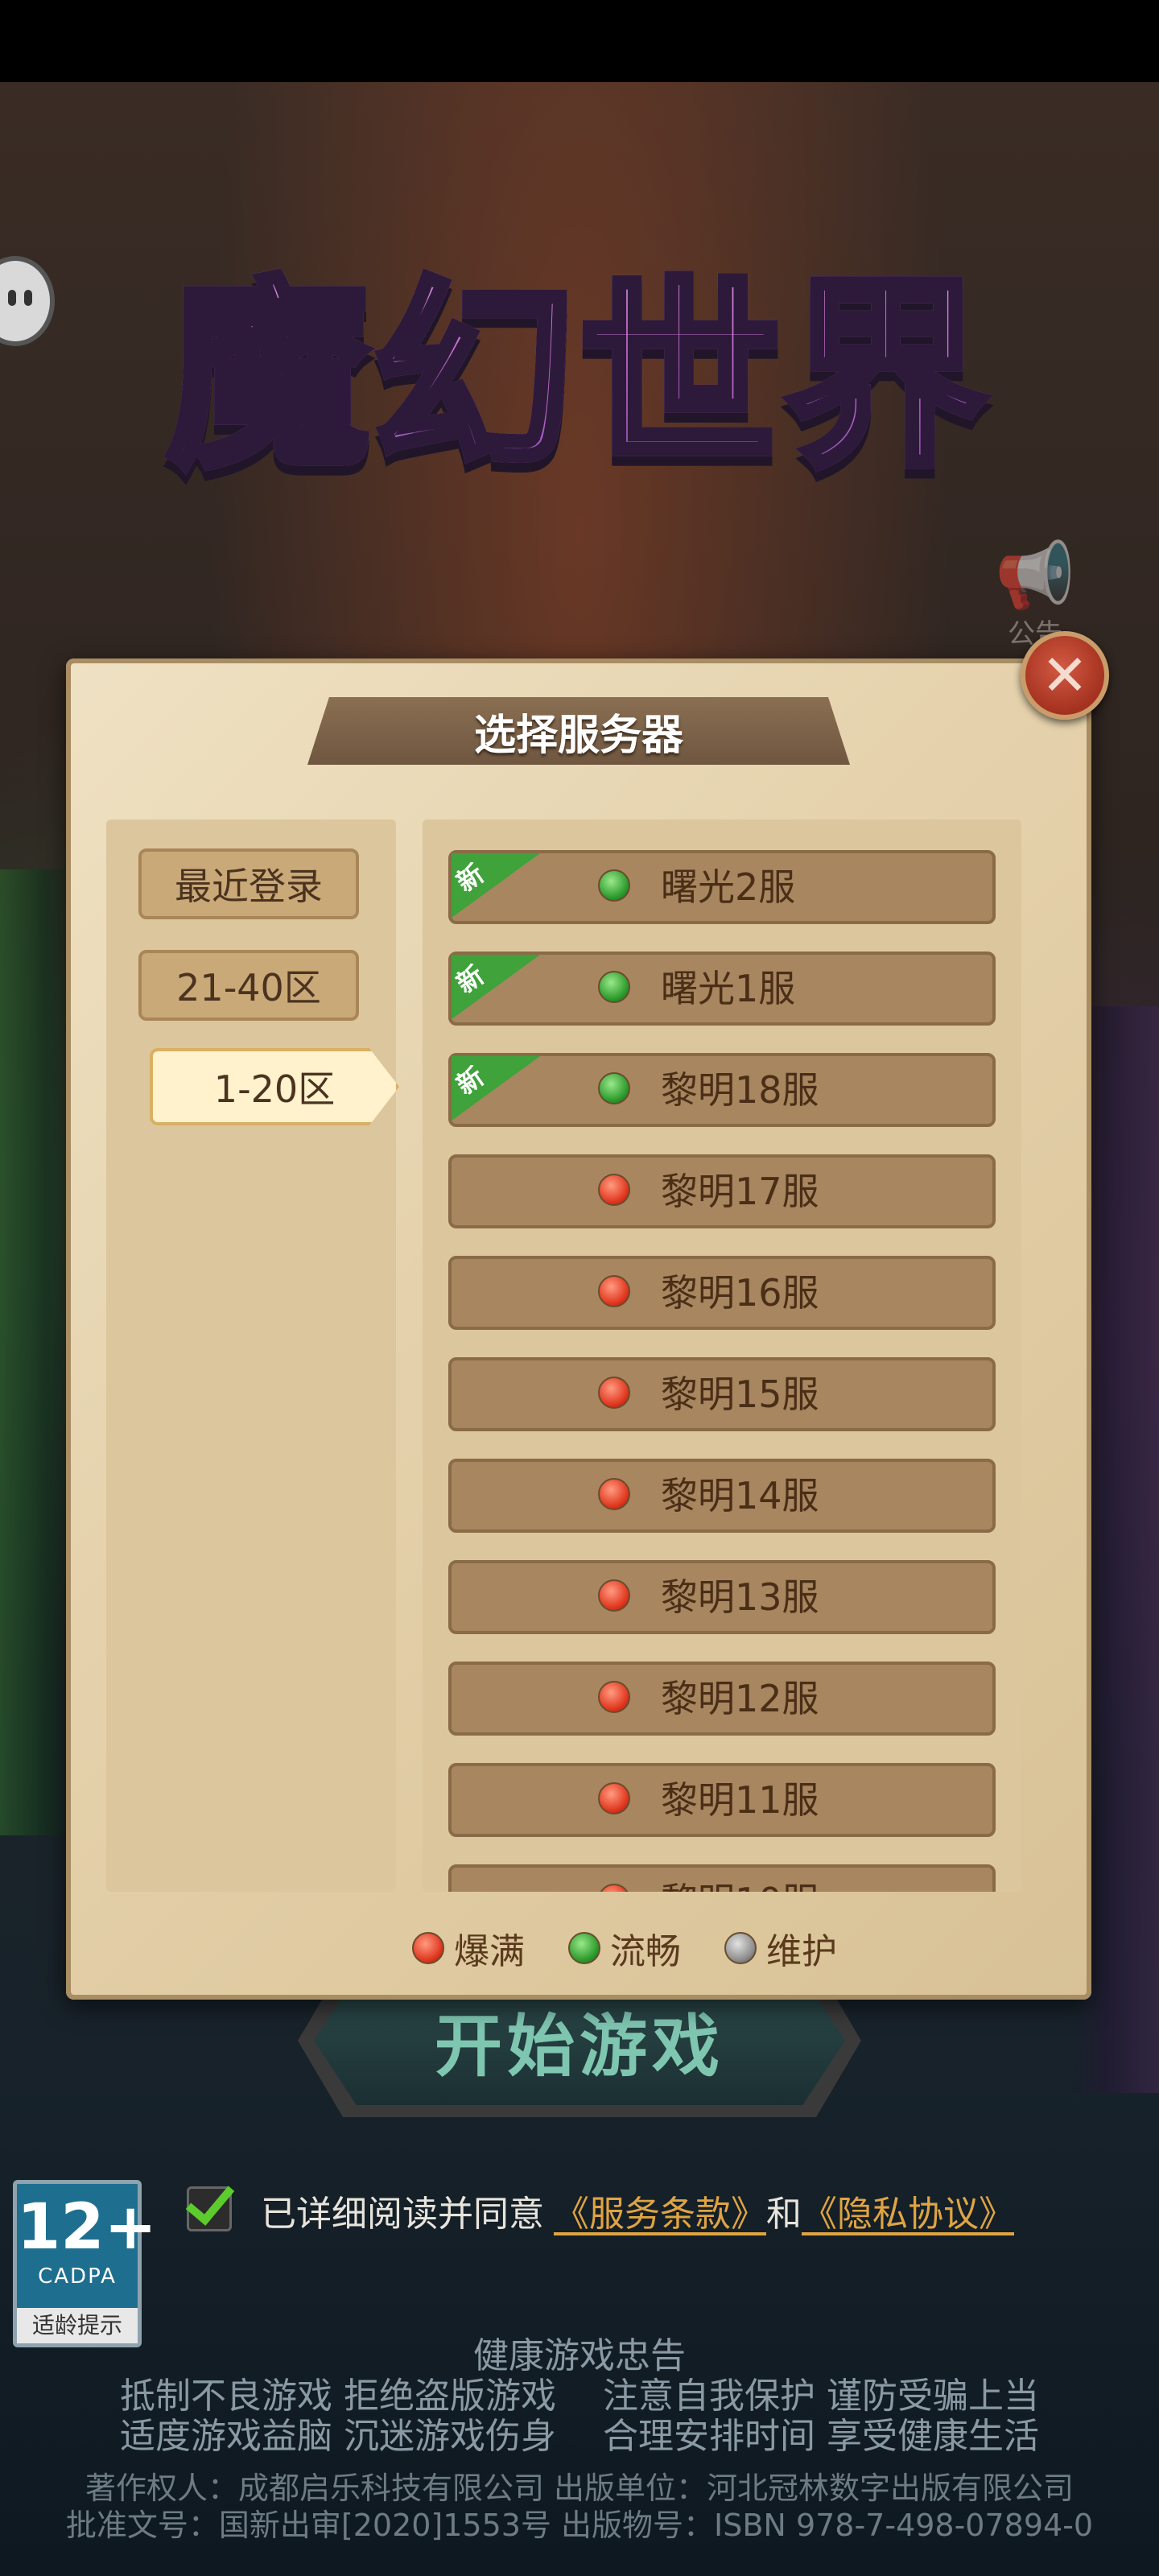 This screenshot has width=1159, height=2576. I want to click on server-name: 黎明11服, so click(740, 1800).